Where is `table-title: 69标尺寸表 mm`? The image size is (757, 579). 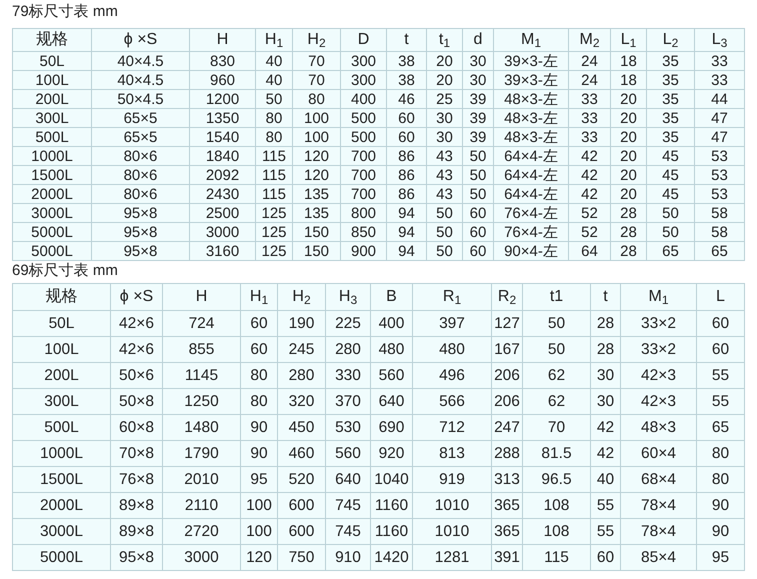
table-title: 69标尺寸表 mm is located at coordinates (65, 270).